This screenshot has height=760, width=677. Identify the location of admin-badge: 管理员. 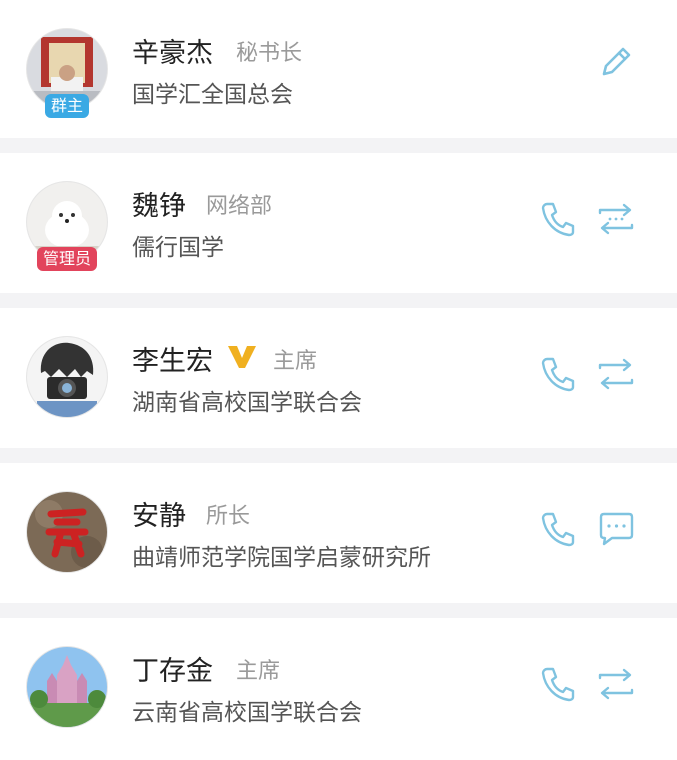
(67, 259).